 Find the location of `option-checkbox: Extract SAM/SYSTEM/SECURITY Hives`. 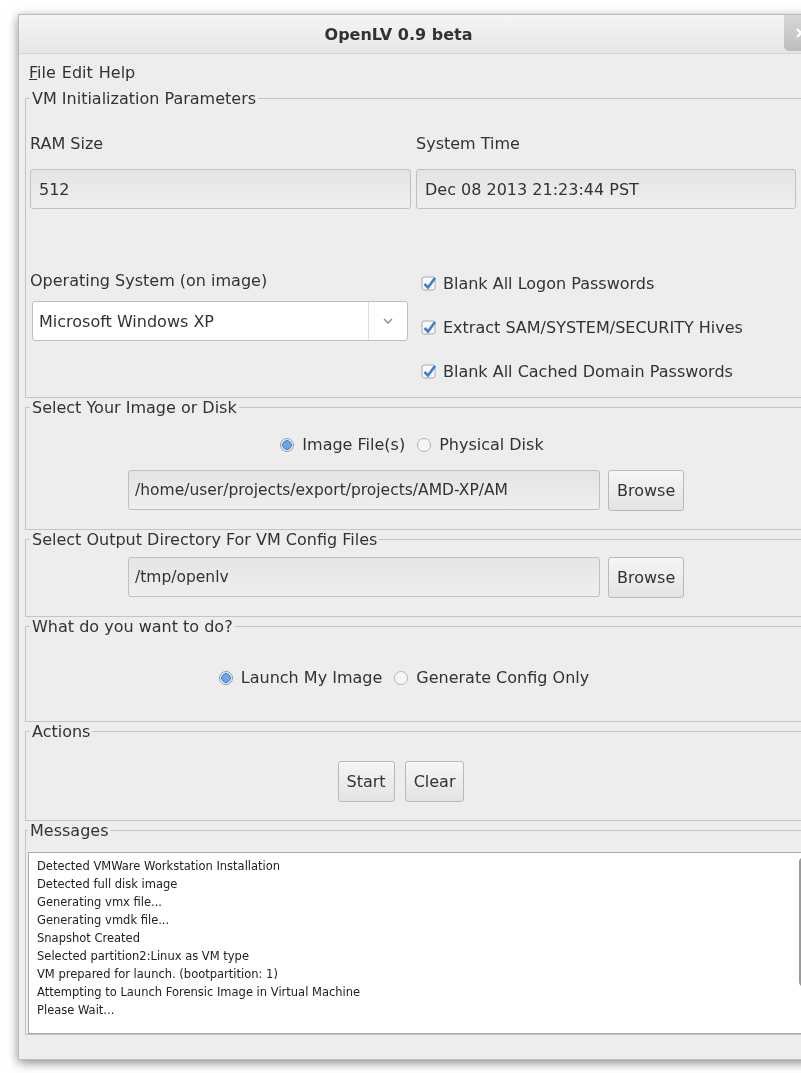

option-checkbox: Extract SAM/SYSTEM/SECURITY Hives is located at coordinates (582, 327).